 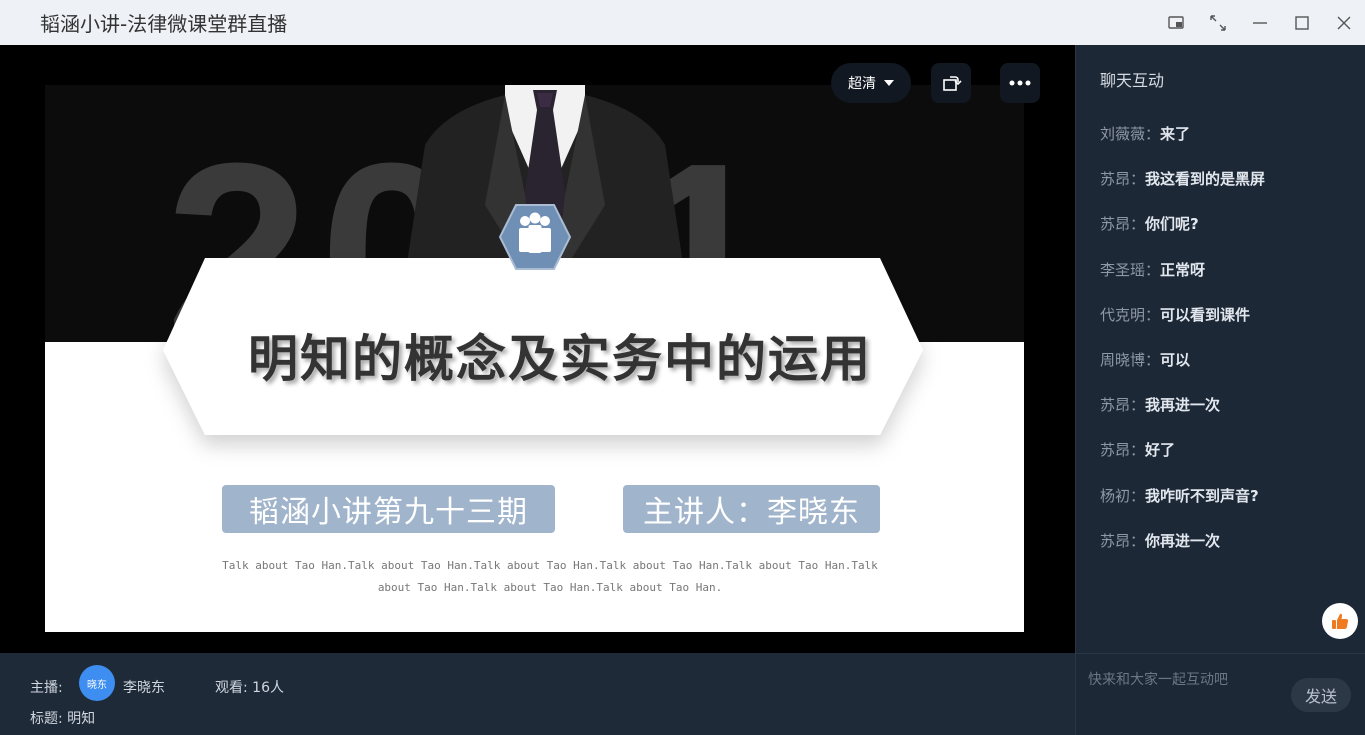 What do you see at coordinates (1172, 224) in the screenshot?
I see `message-text: 你们呢?` at bounding box center [1172, 224].